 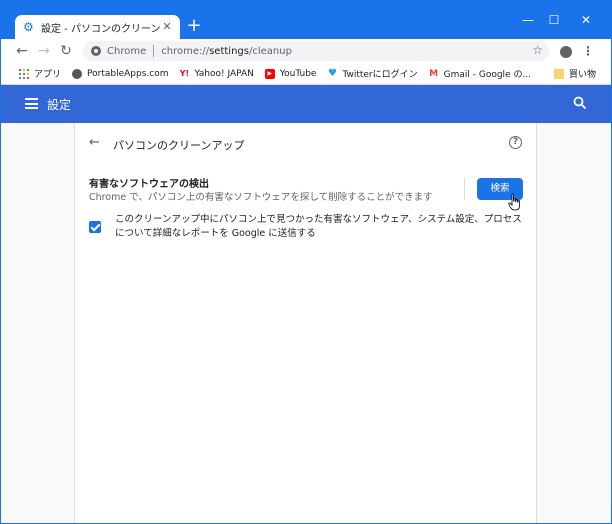 What do you see at coordinates (216, 73) in the screenshot?
I see `bookmark-yahoo: Y! Yahoo! JAPAN` at bounding box center [216, 73].